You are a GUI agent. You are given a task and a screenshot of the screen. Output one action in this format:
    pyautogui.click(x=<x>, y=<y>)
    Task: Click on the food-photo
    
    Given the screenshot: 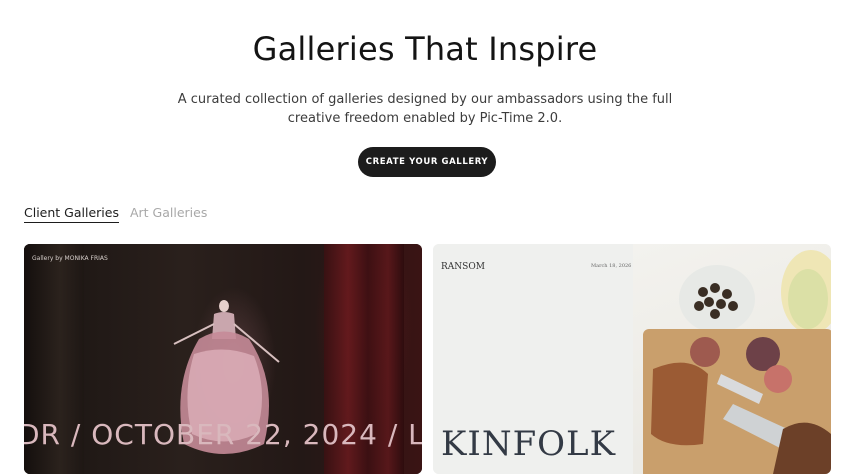 What is the action you would take?
    pyautogui.click(x=732, y=359)
    